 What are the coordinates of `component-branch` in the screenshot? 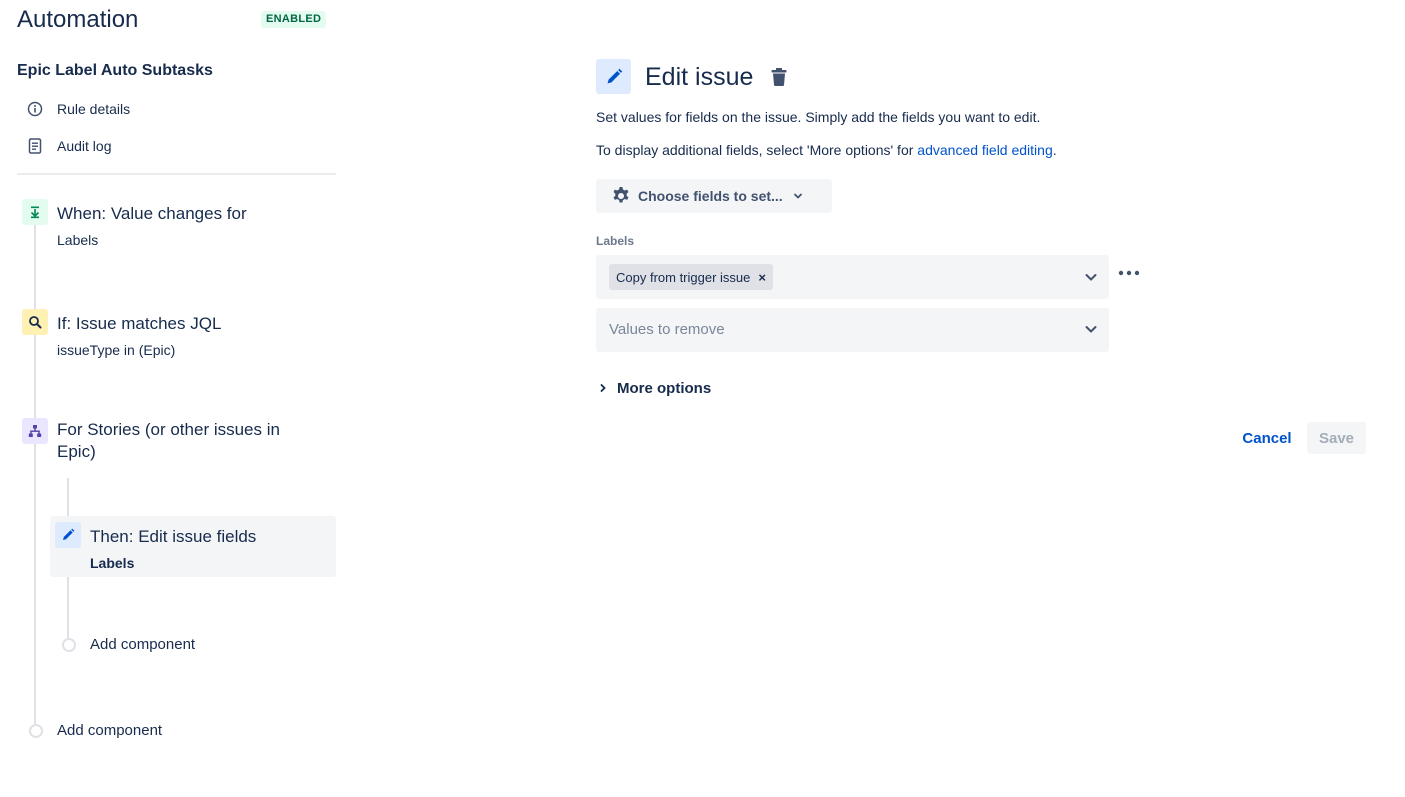 It's located at (35, 431).